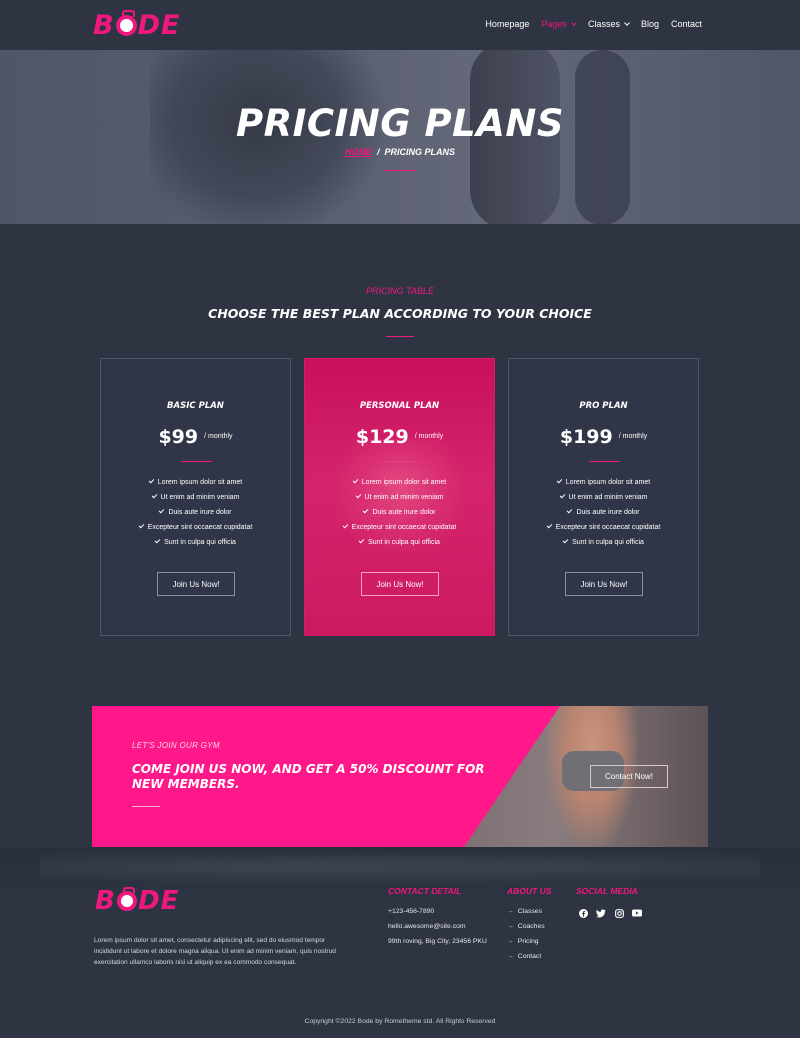 The image size is (800, 1038). What do you see at coordinates (400, 170) in the screenshot?
I see `hero-divider` at bounding box center [400, 170].